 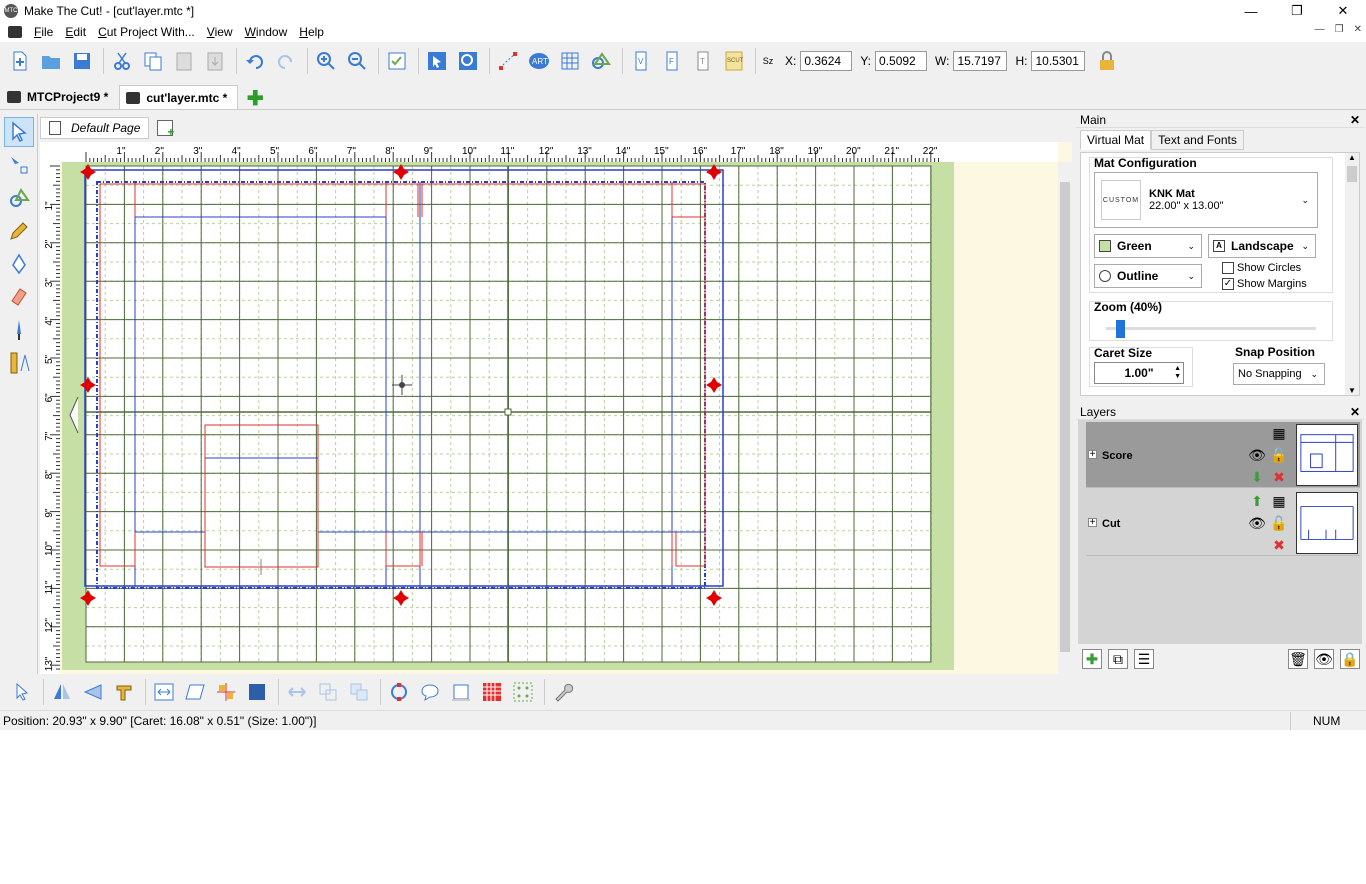 I want to click on align-button, so click(x=297, y=692).